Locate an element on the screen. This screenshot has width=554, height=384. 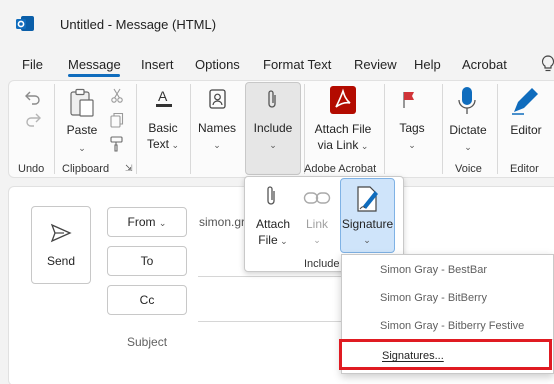
redo-icon is located at coordinates (33, 119).